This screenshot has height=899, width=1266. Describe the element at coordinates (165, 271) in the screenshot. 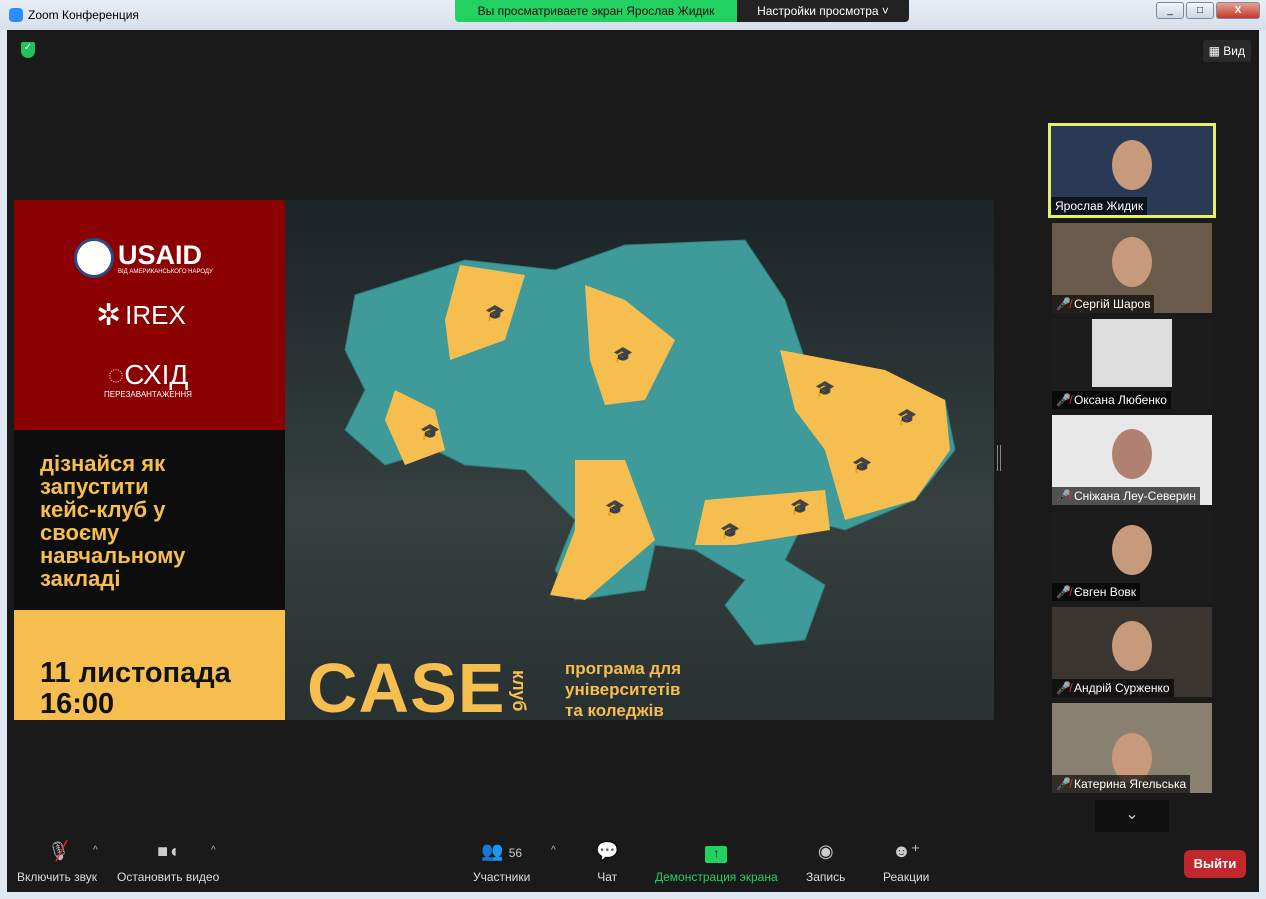

I see `usaid-subtitle: ВІД АМЕРИКАНСЬКОГО НАРОДУ` at that location.